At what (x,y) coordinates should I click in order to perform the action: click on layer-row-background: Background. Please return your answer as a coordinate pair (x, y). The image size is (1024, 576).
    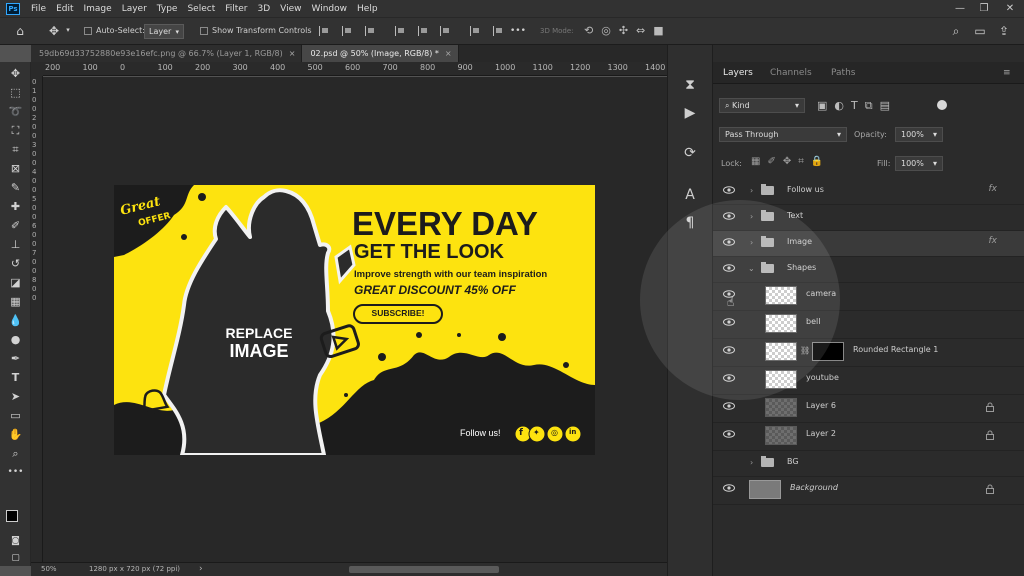
    Looking at the image, I should click on (868, 491).